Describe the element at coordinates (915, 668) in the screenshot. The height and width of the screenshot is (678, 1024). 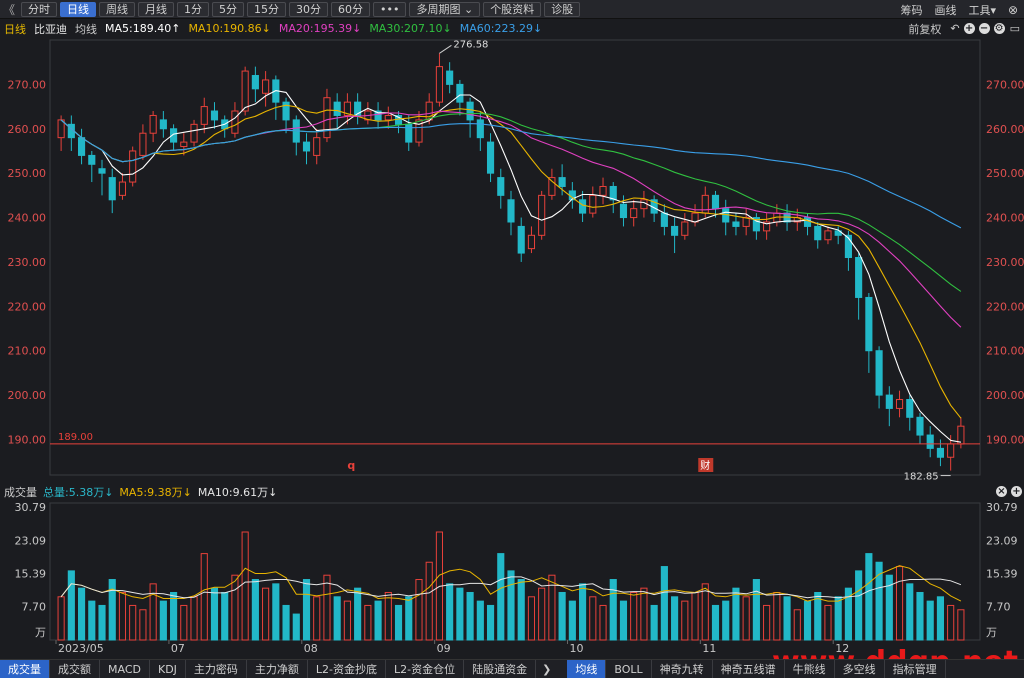
I see `overlay-tab-6: 指标管理` at that location.